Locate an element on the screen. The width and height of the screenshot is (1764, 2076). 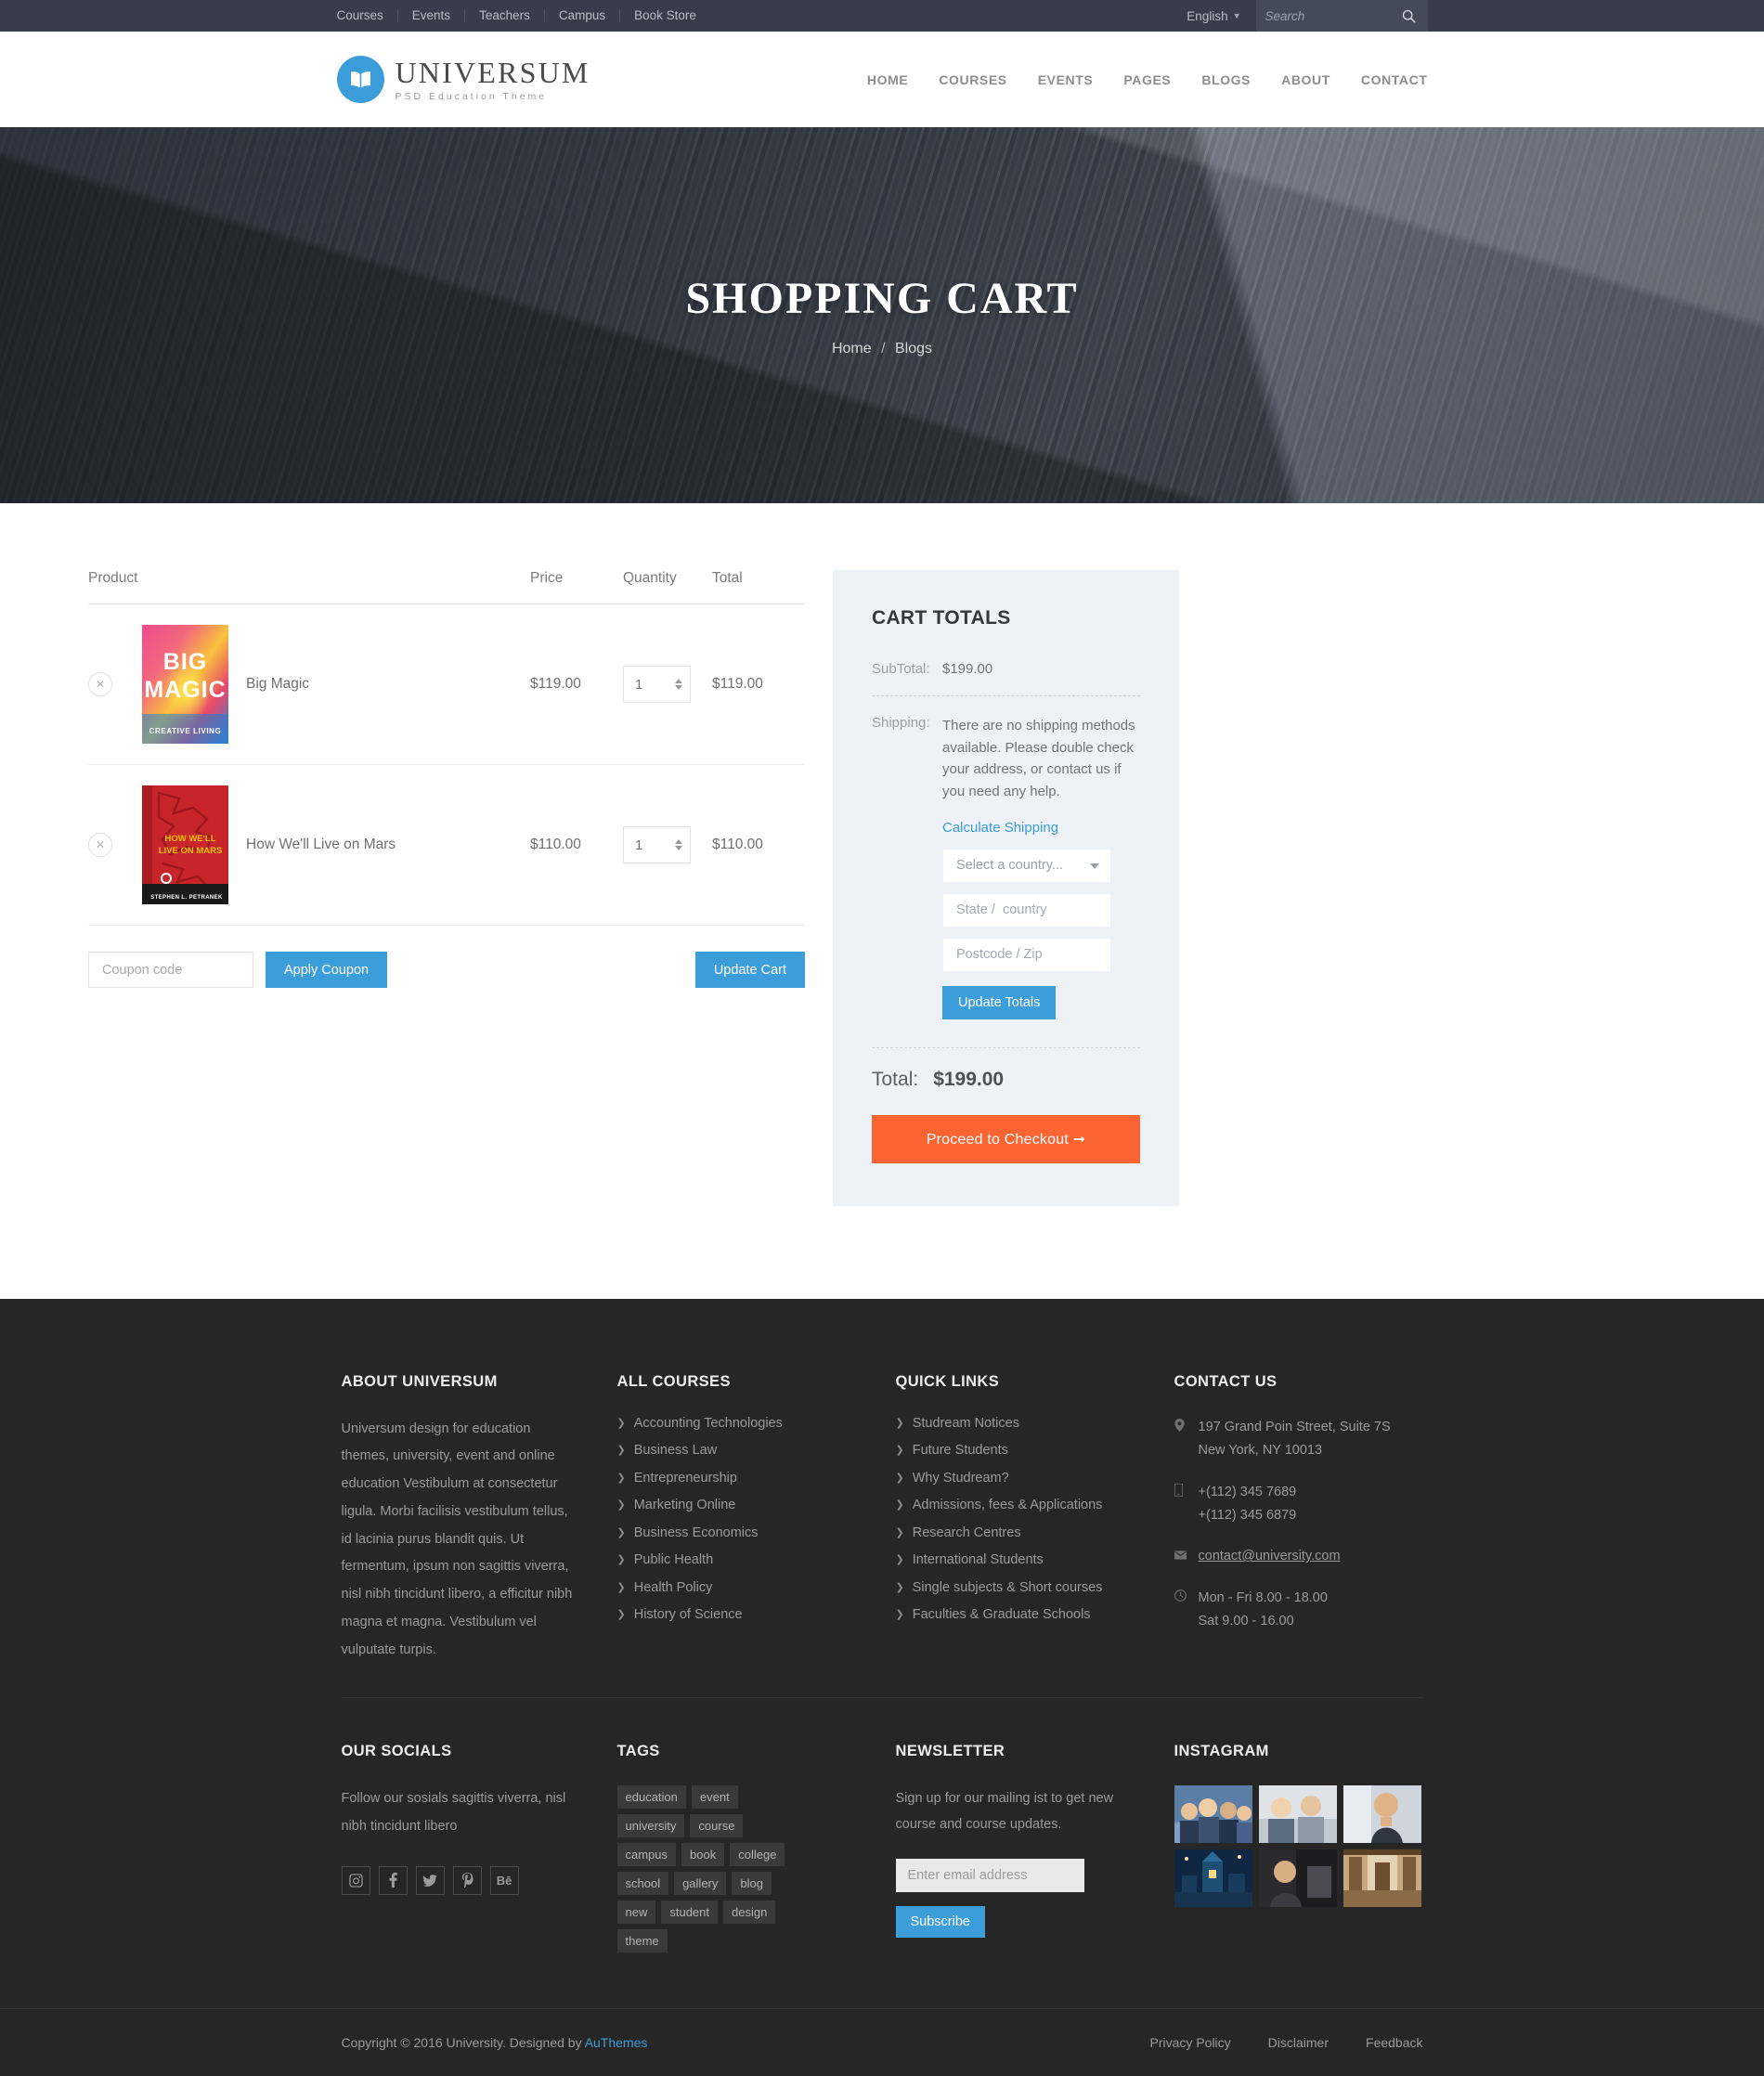
product-thumbnail-big-magic: BIG MAGIC CREATIVE LIVING is located at coordinates (185, 684).